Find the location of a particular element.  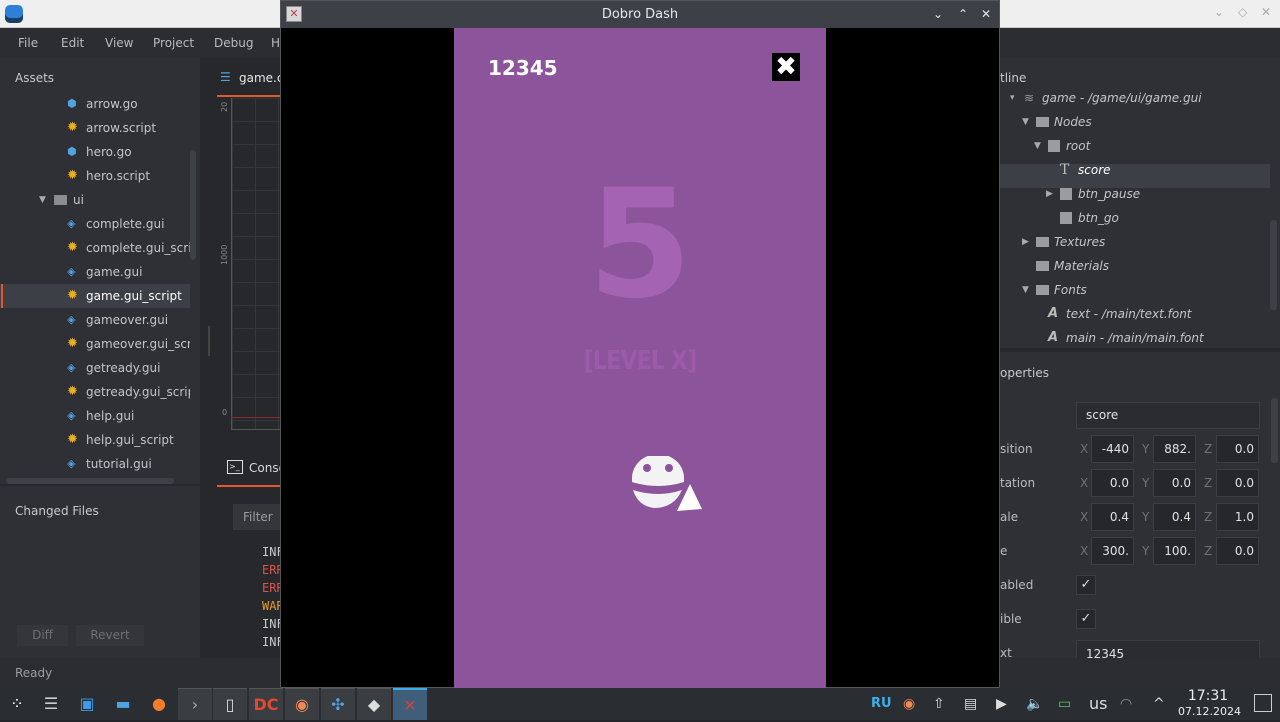

clock: 17:31 07.12.2024 is located at coordinates (1209, 704).